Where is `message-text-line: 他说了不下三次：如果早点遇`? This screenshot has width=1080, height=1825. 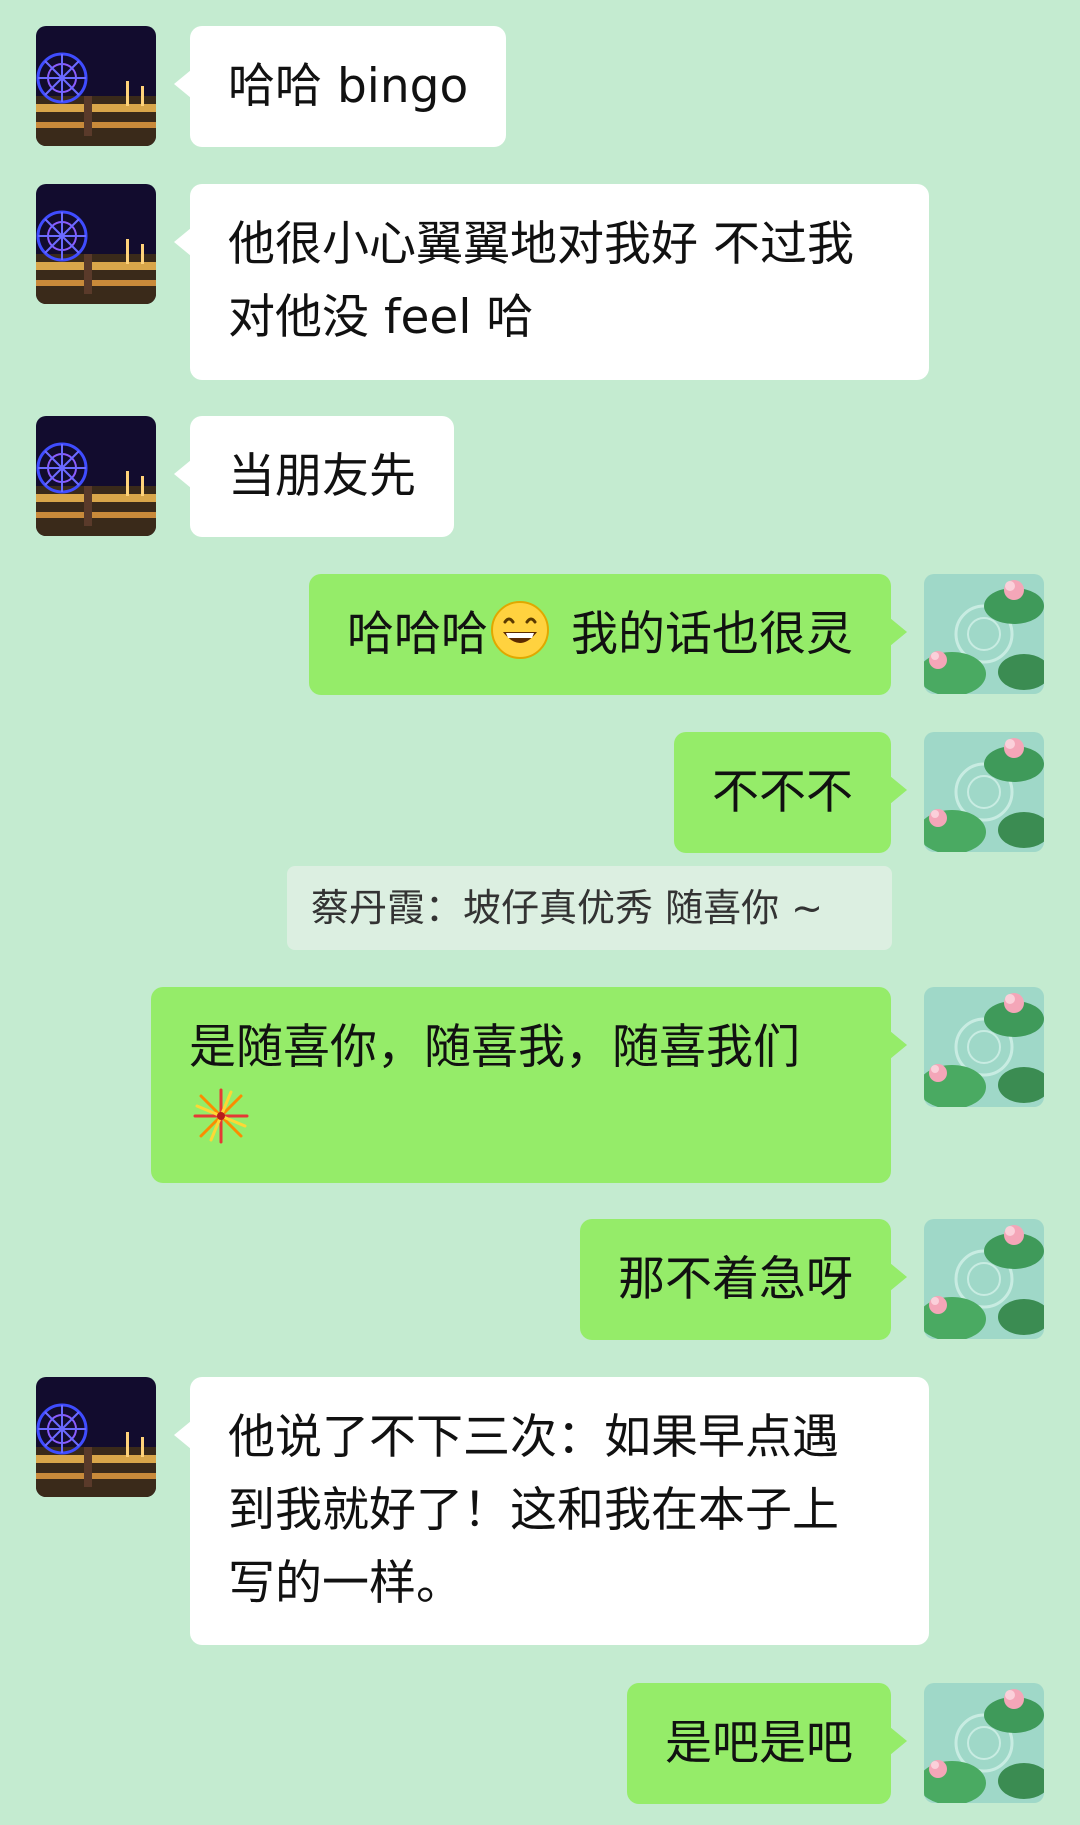
message-text-line: 他说了不下三次：如果早点遇 is located at coordinates (533, 1437).